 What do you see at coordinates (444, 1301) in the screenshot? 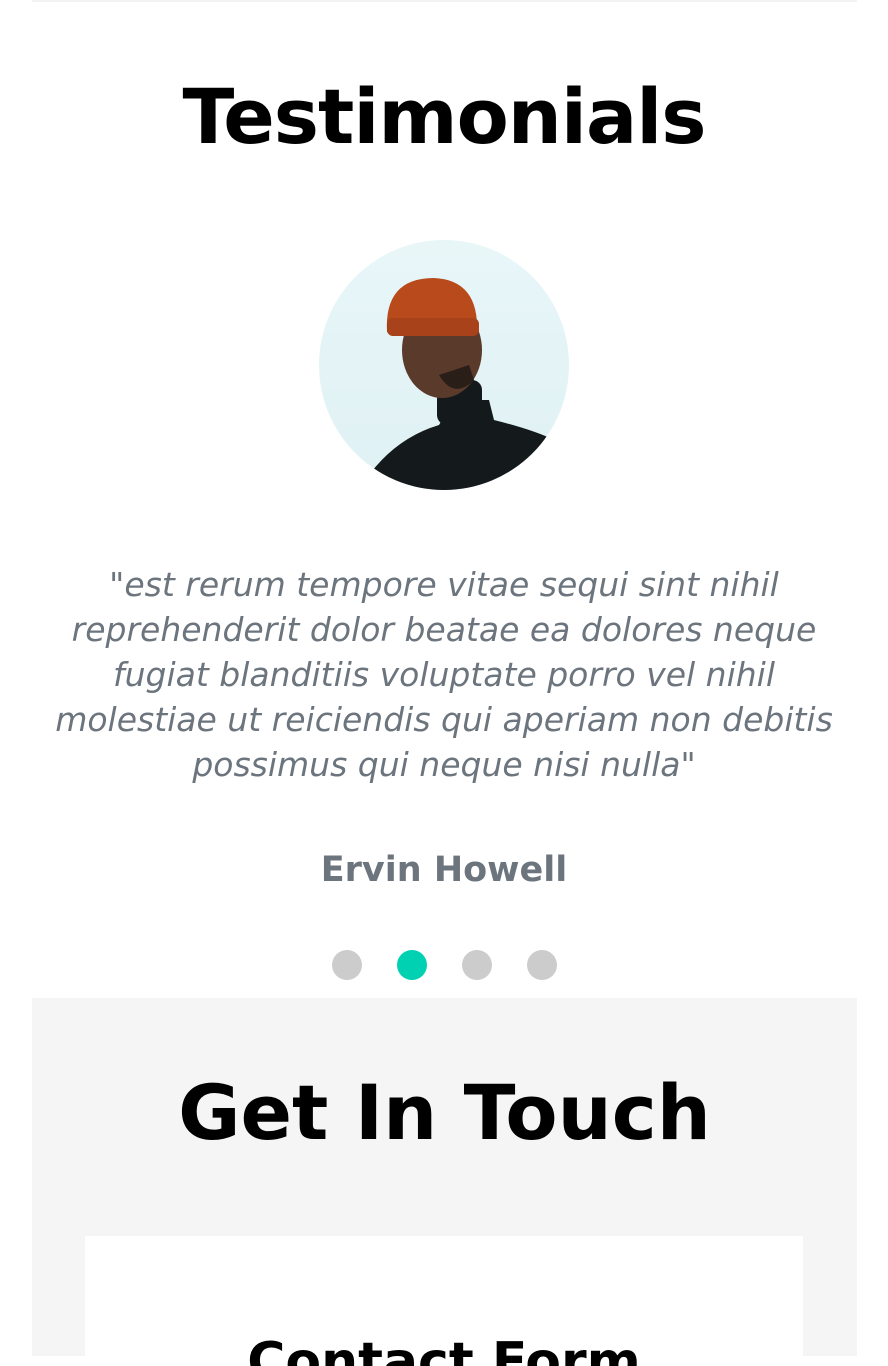
I see `contact-form-card: Contact Form` at bounding box center [444, 1301].